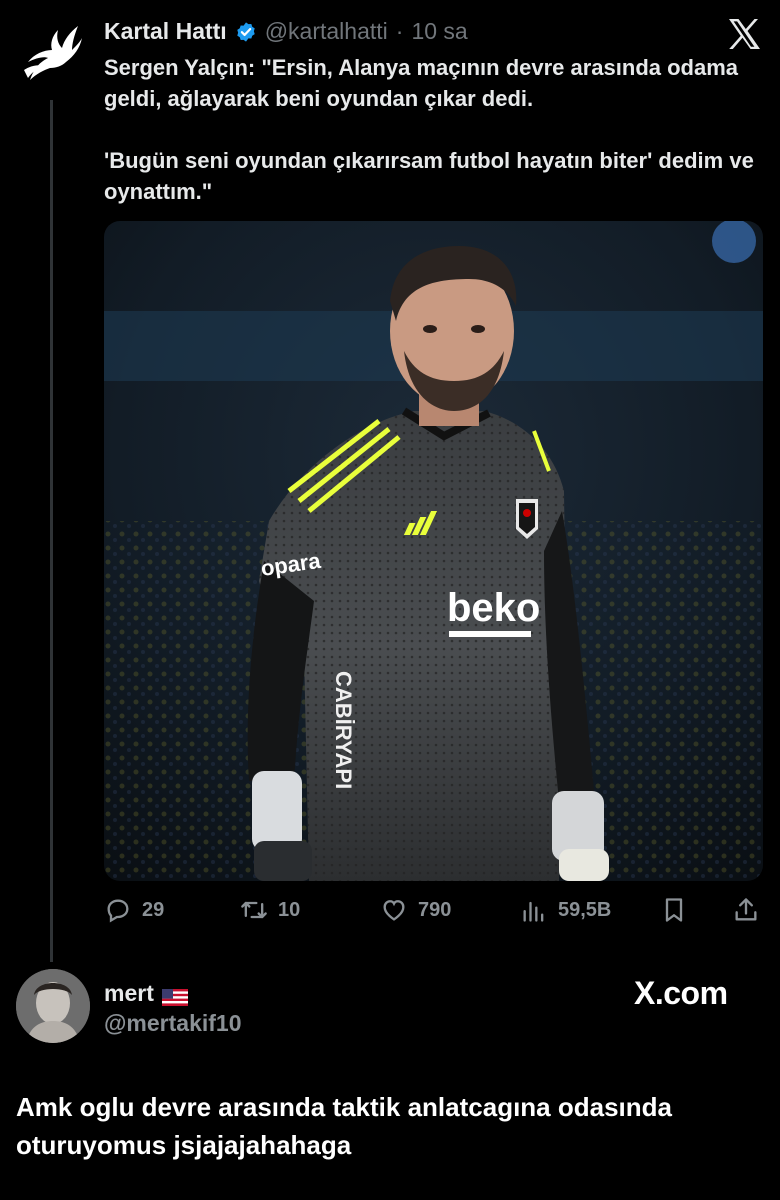 This screenshot has height=1200, width=780. What do you see at coordinates (585, 909) in the screenshot?
I see `views-count: 59,5B` at bounding box center [585, 909].